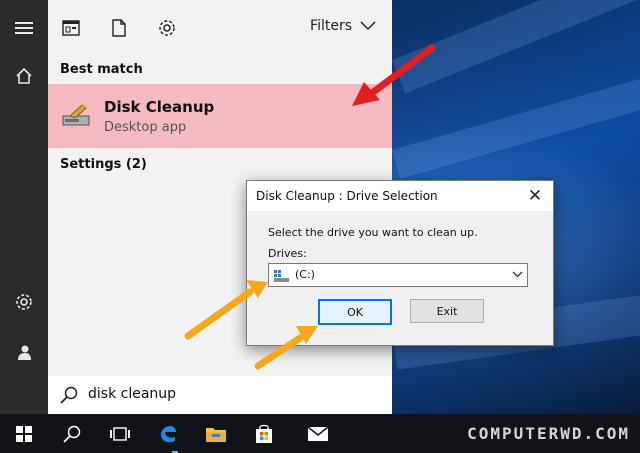 This screenshot has height=453, width=640. I want to click on windows-start-icon, so click(24, 433).